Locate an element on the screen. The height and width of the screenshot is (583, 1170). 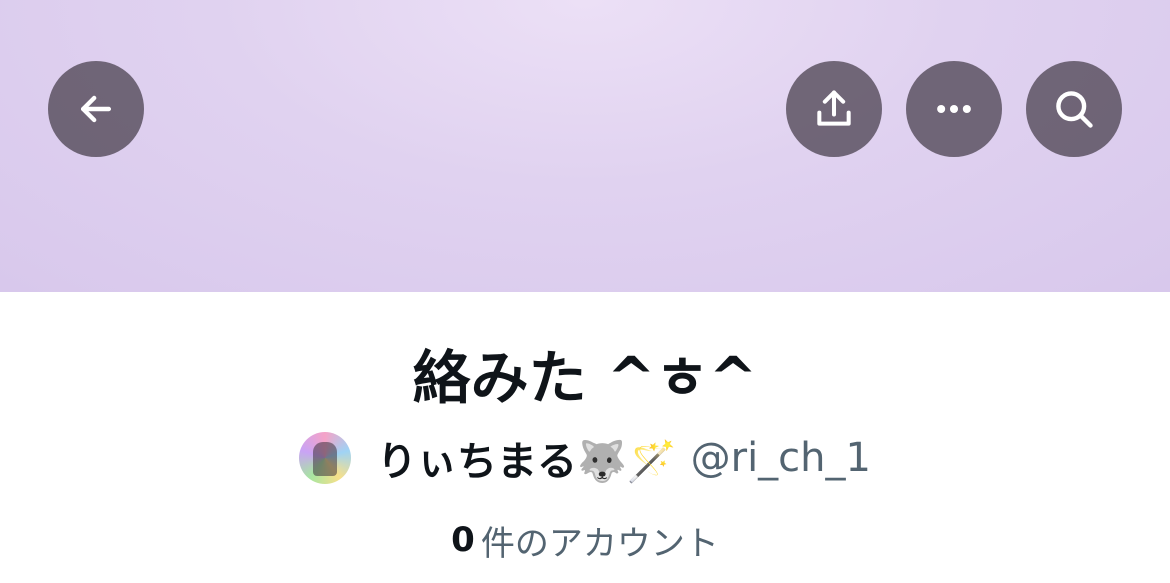
member-count-label: 件のアカウント is located at coordinates (599, 543).